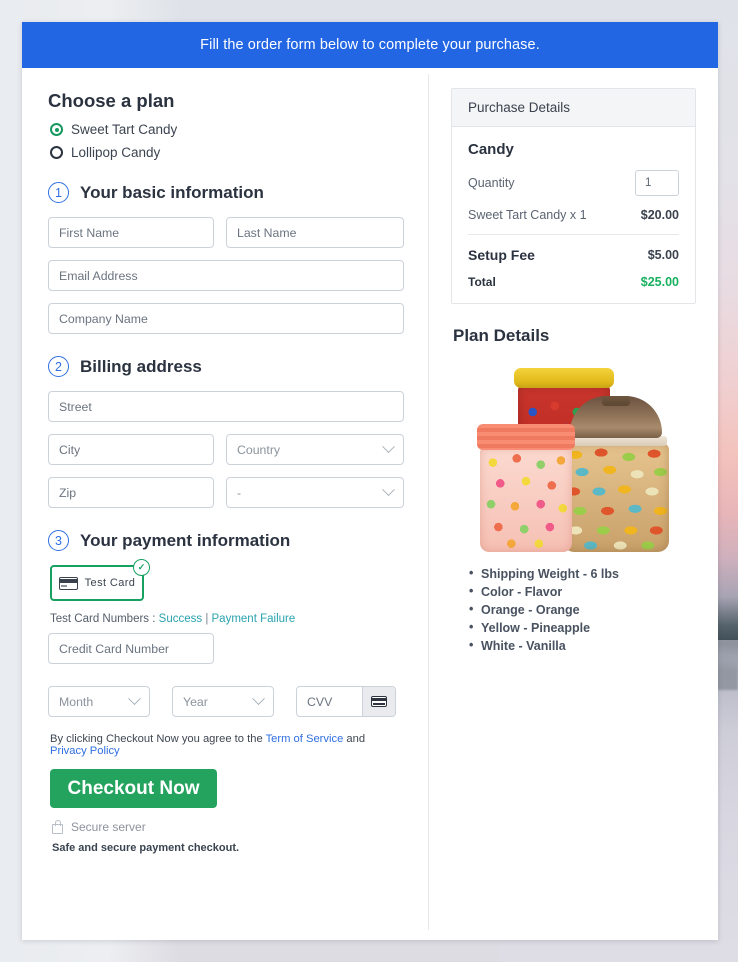 The image size is (738, 962). I want to click on coral-lid-icon, so click(525, 437).